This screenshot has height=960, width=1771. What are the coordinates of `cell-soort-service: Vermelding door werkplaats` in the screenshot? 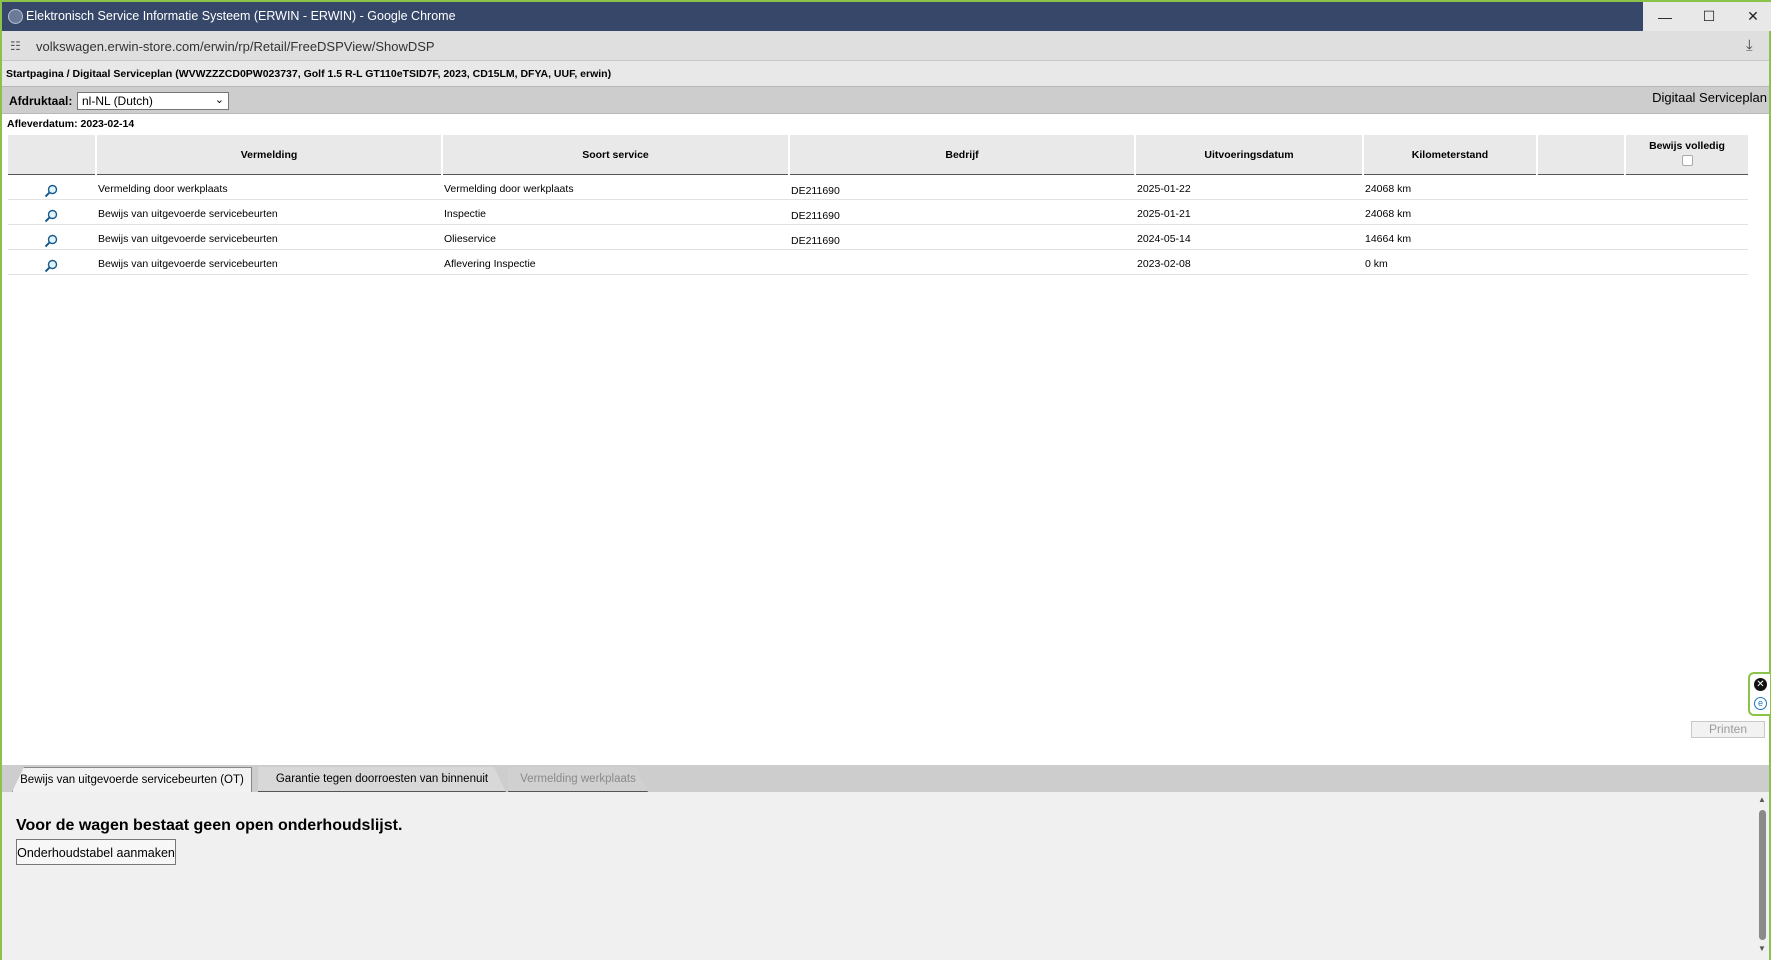 It's located at (509, 189).